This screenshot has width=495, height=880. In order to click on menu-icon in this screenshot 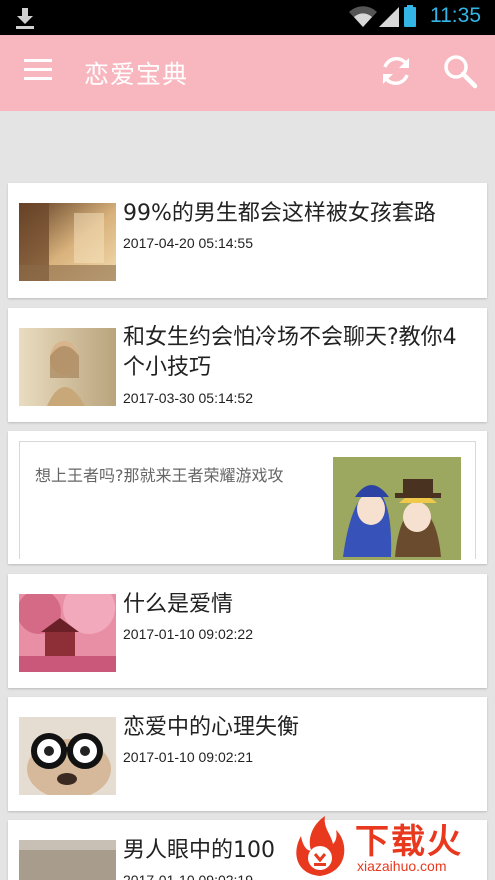, I will do `click(38, 71)`.